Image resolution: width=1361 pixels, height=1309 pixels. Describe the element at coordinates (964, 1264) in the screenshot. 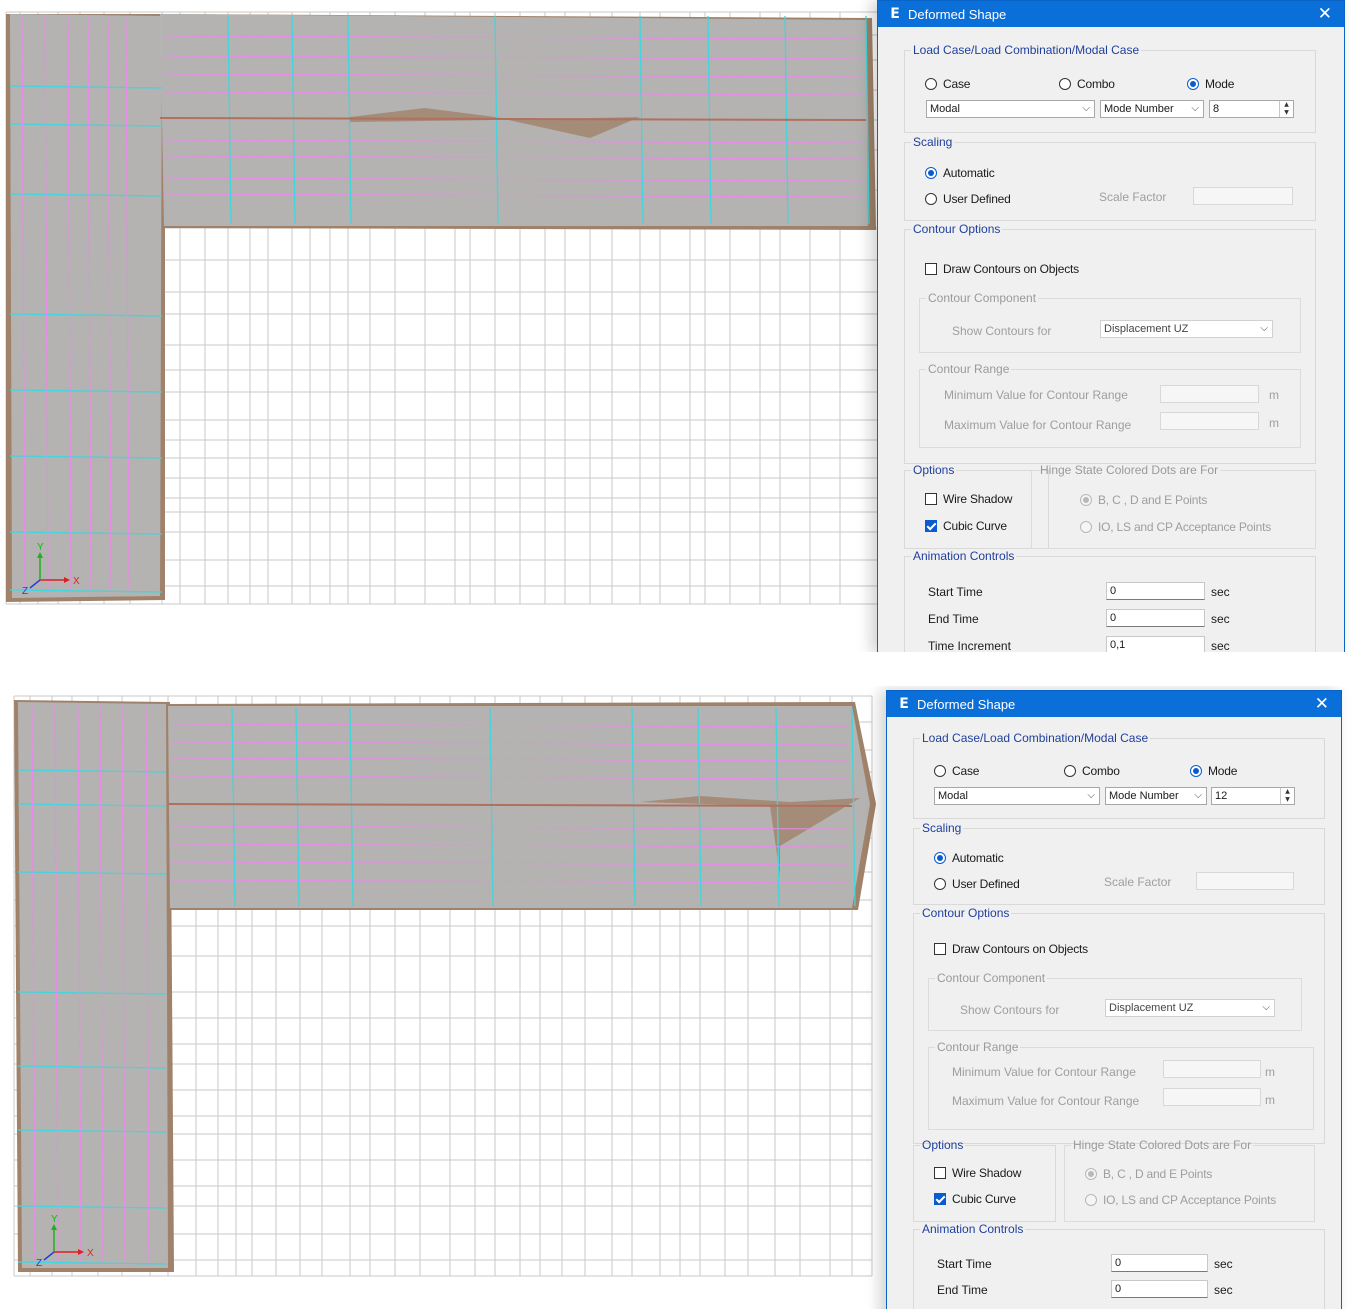

I see `start-time-label: Start Time` at that location.